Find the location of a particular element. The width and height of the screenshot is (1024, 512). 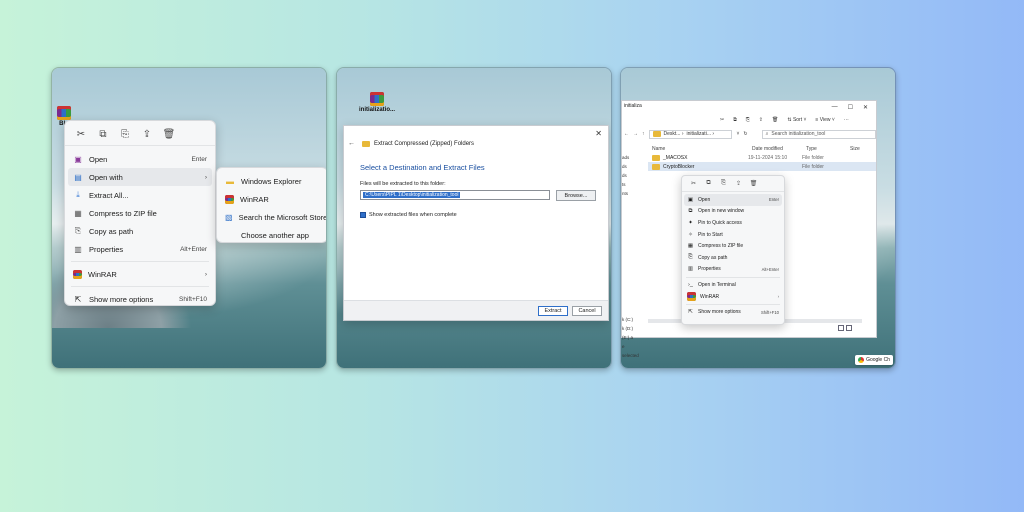

menu-item: ✦ Pin to Quick access is located at coordinates (733, 223).